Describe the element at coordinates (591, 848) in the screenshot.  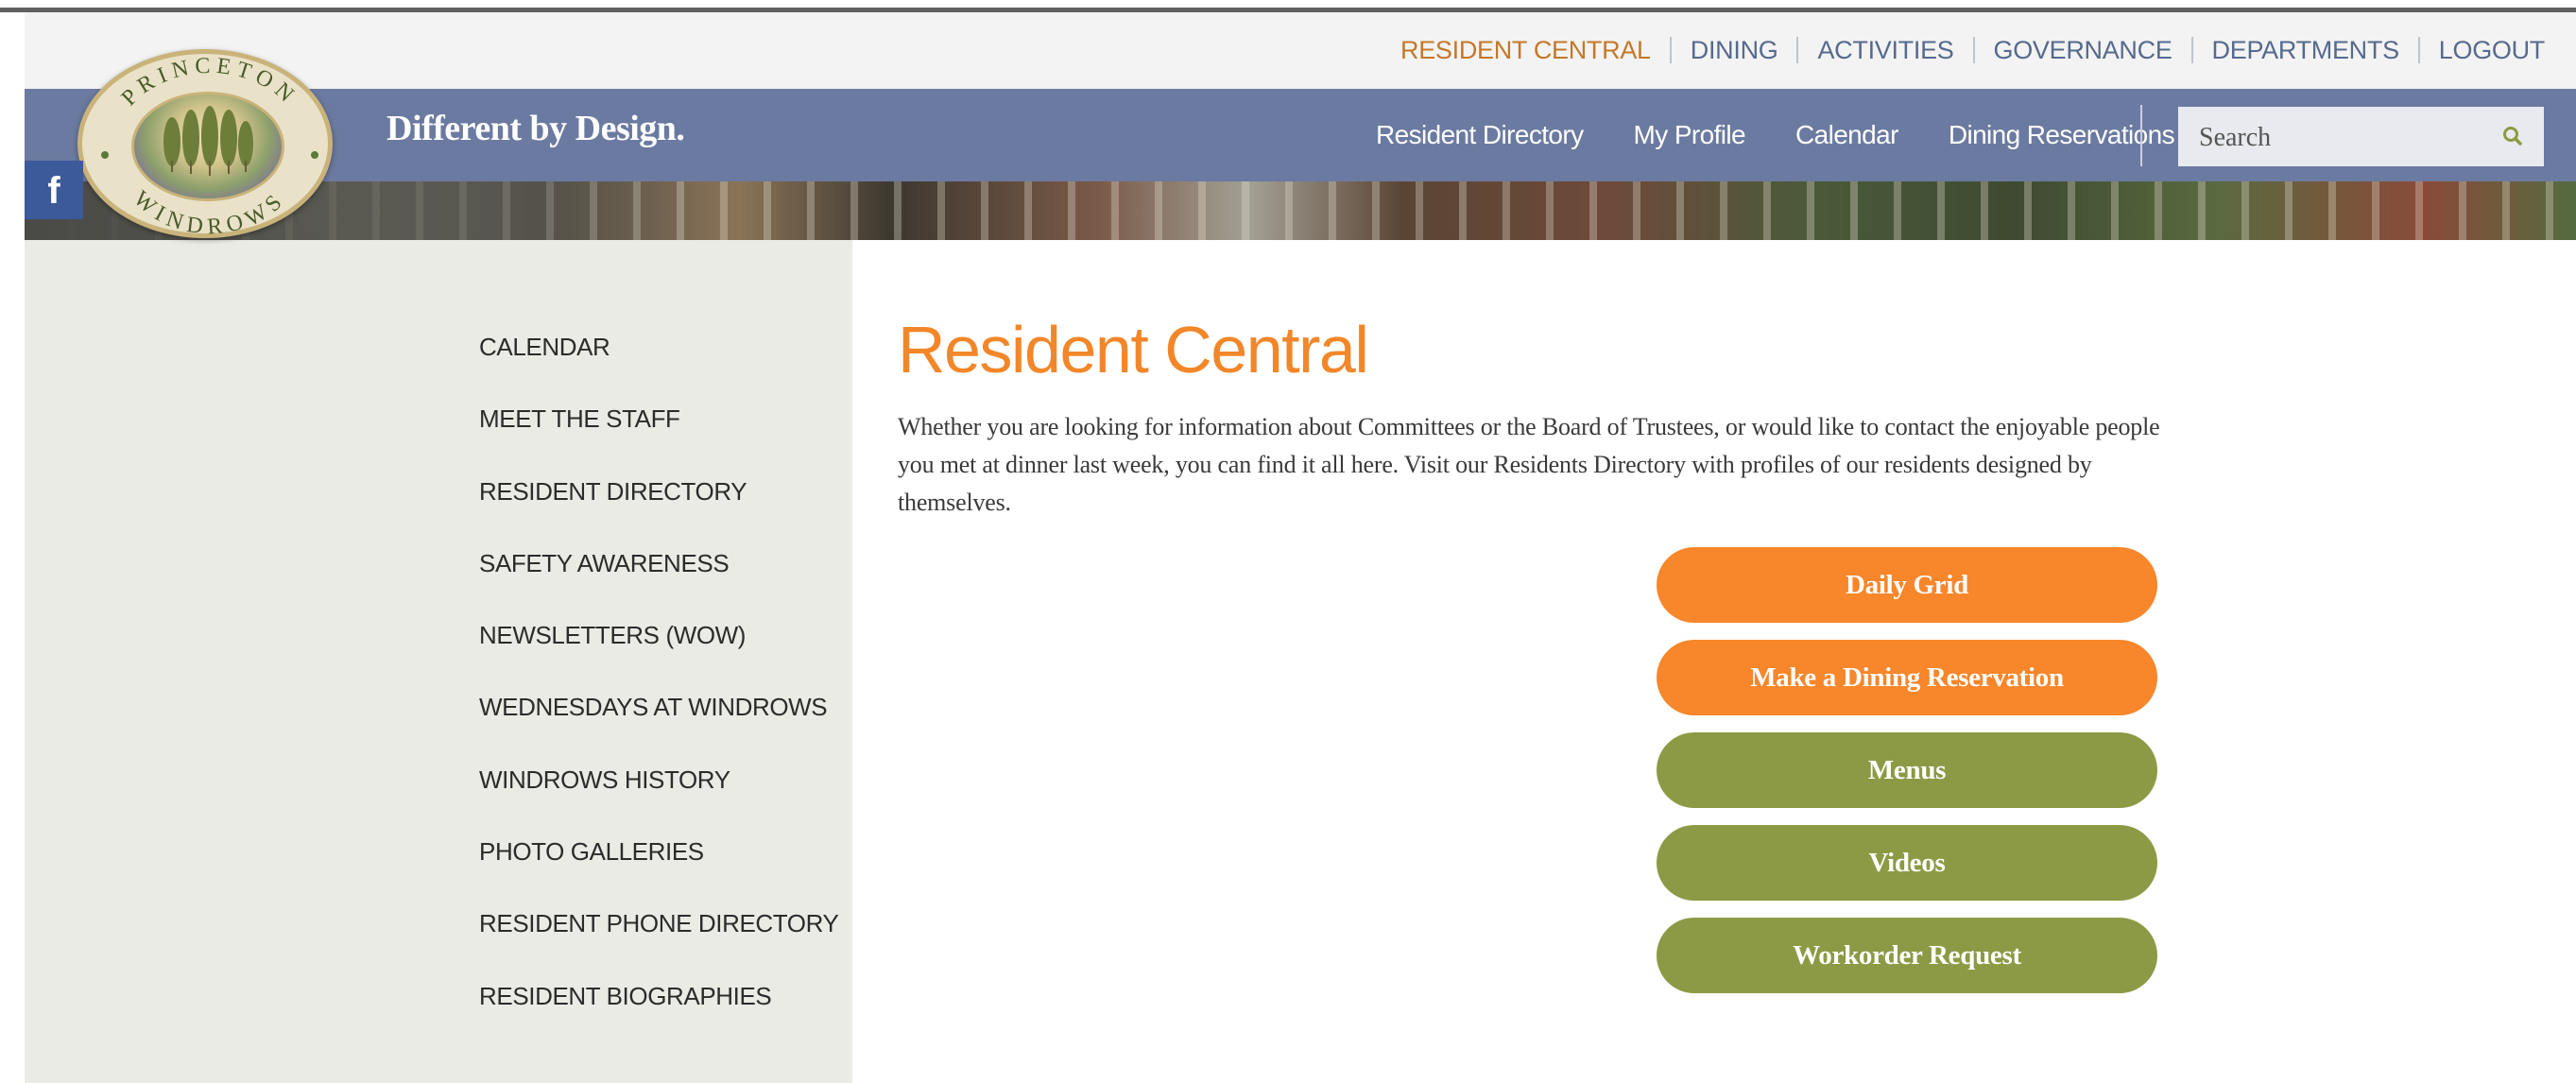
I see `sidebar-item-photo-galleries: PHOTO GALLERIES` at that location.